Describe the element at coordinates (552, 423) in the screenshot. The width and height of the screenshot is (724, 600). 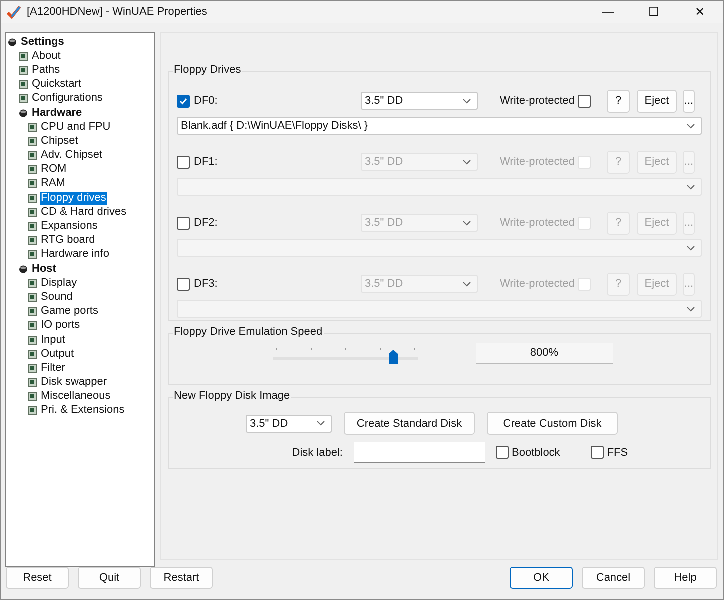
I see `create-custom-disk-button: Create Custom Disk` at that location.